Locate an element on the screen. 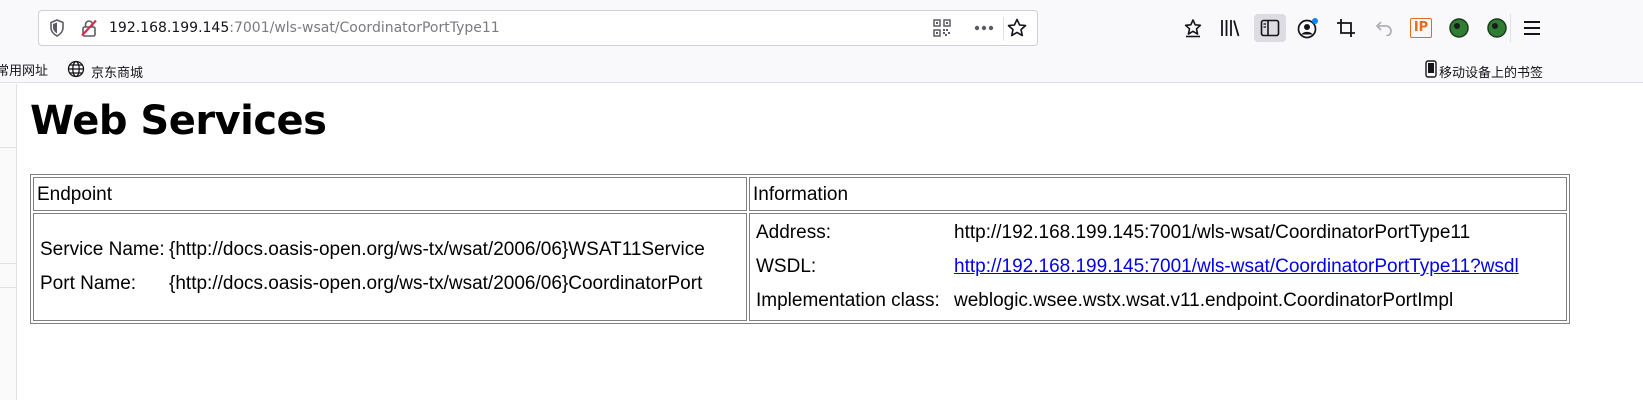  bookmark-label: 京东商城 is located at coordinates (117, 73).